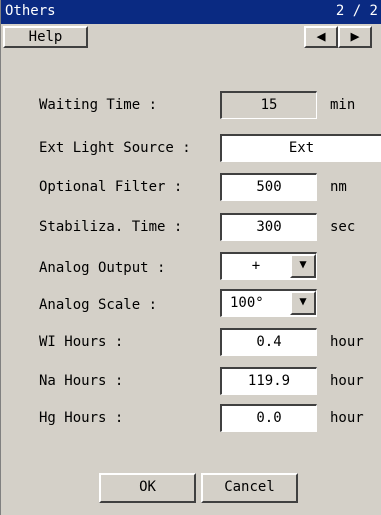  What do you see at coordinates (347, 381) in the screenshot?
I see `na-hours-unit: hour` at bounding box center [347, 381].